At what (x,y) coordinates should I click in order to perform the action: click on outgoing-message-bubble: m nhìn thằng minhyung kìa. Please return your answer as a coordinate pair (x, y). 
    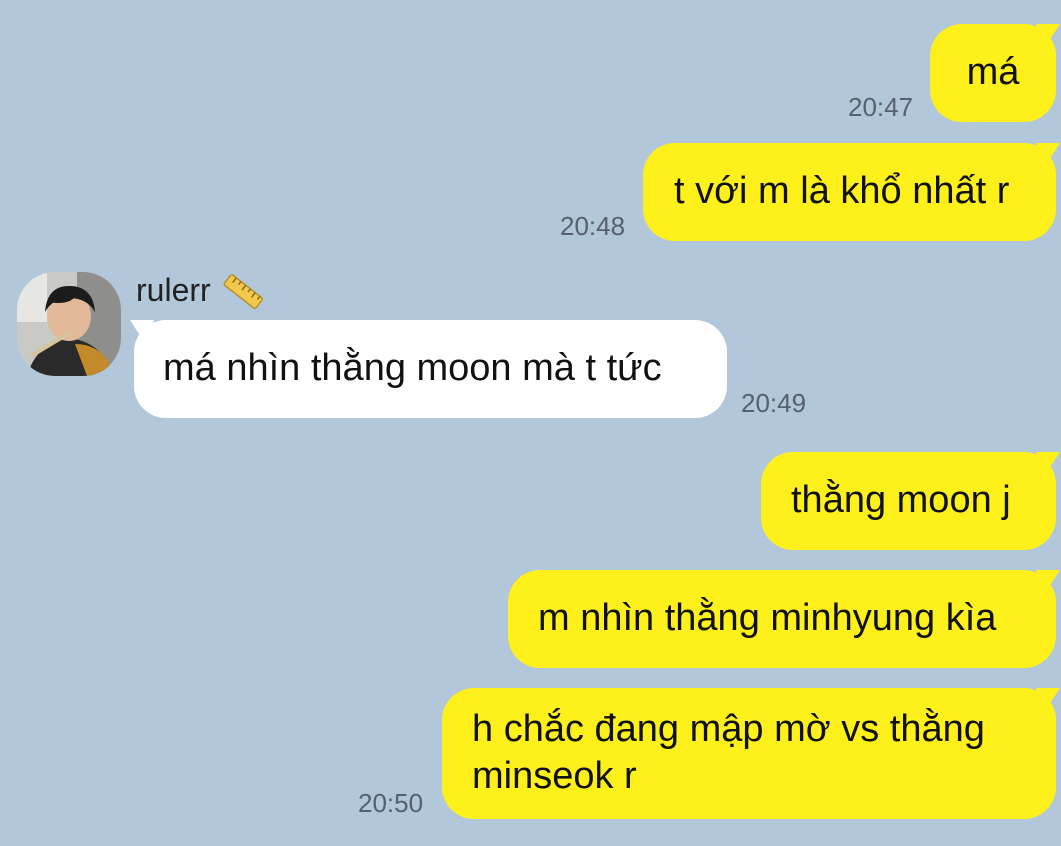
    Looking at the image, I should click on (782, 619).